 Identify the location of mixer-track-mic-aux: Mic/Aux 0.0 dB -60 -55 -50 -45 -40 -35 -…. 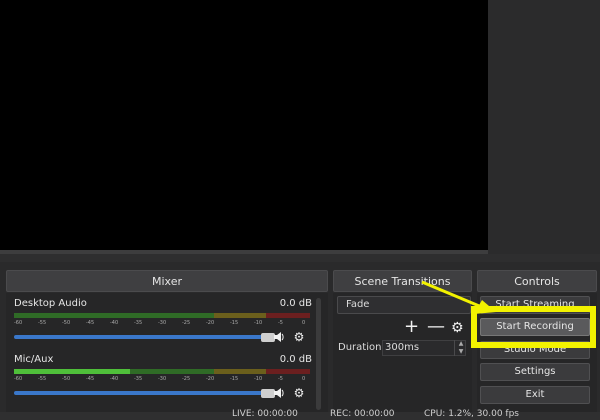
(162, 381).